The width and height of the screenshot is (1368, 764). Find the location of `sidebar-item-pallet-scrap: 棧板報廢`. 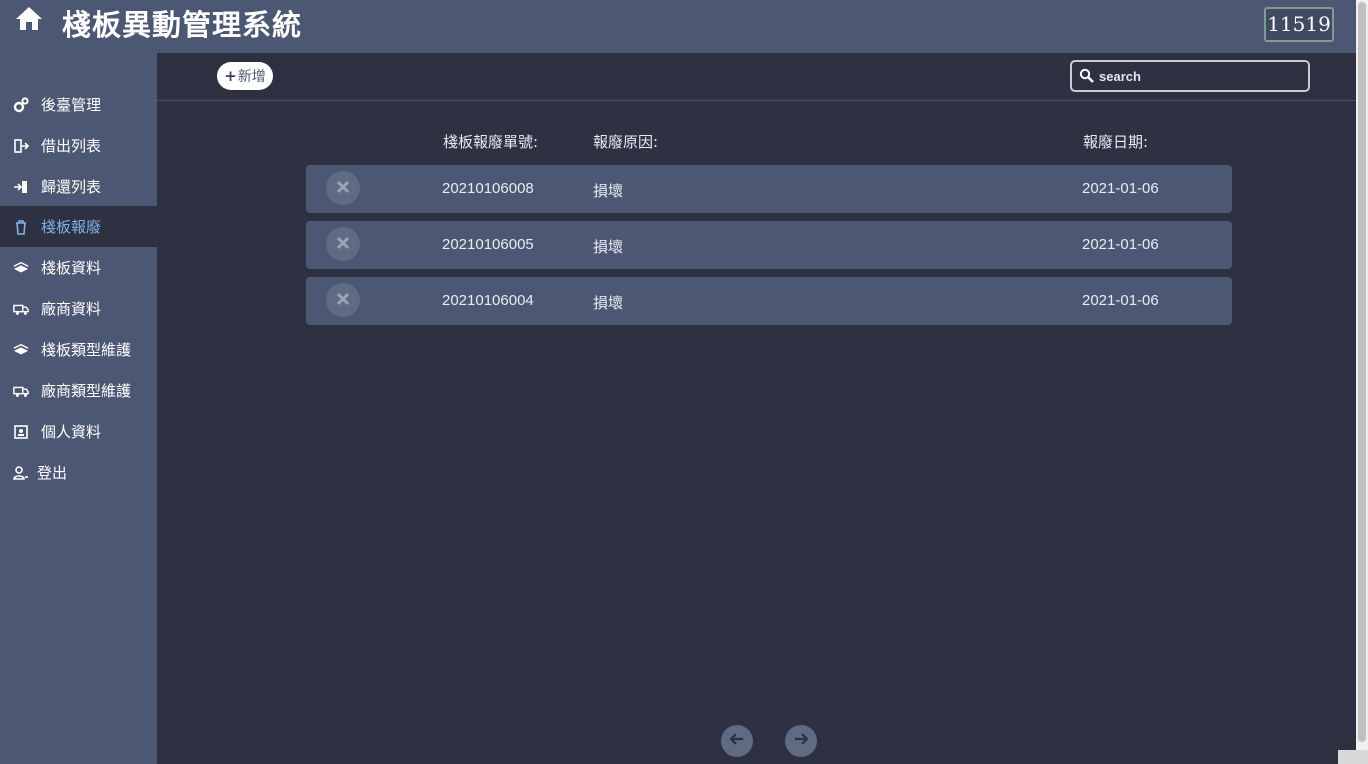

sidebar-item-pallet-scrap: 棧板報廢 is located at coordinates (78, 226).